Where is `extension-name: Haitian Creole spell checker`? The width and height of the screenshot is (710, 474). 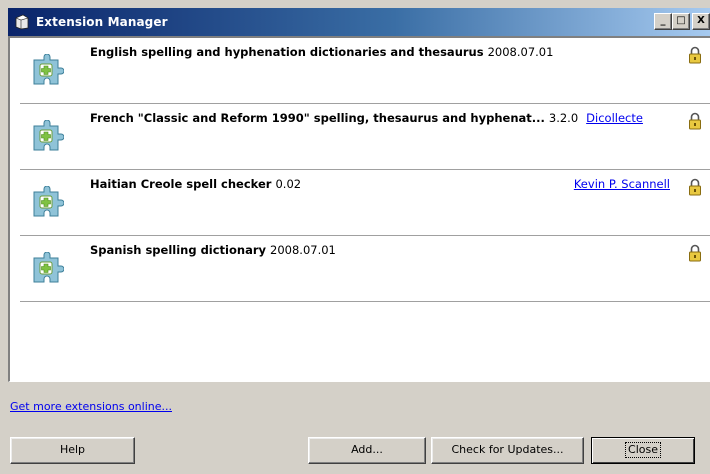
extension-name: Haitian Creole spell checker is located at coordinates (181, 184).